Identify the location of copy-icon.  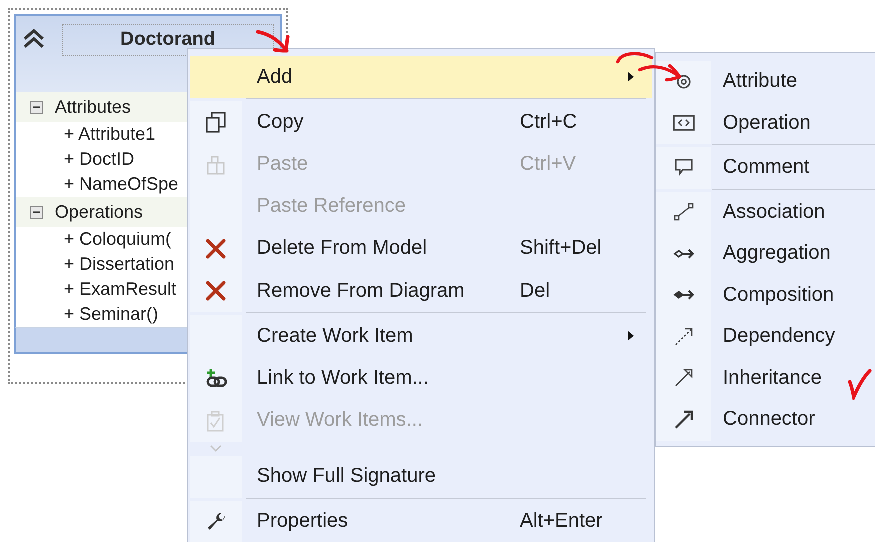
(216, 122).